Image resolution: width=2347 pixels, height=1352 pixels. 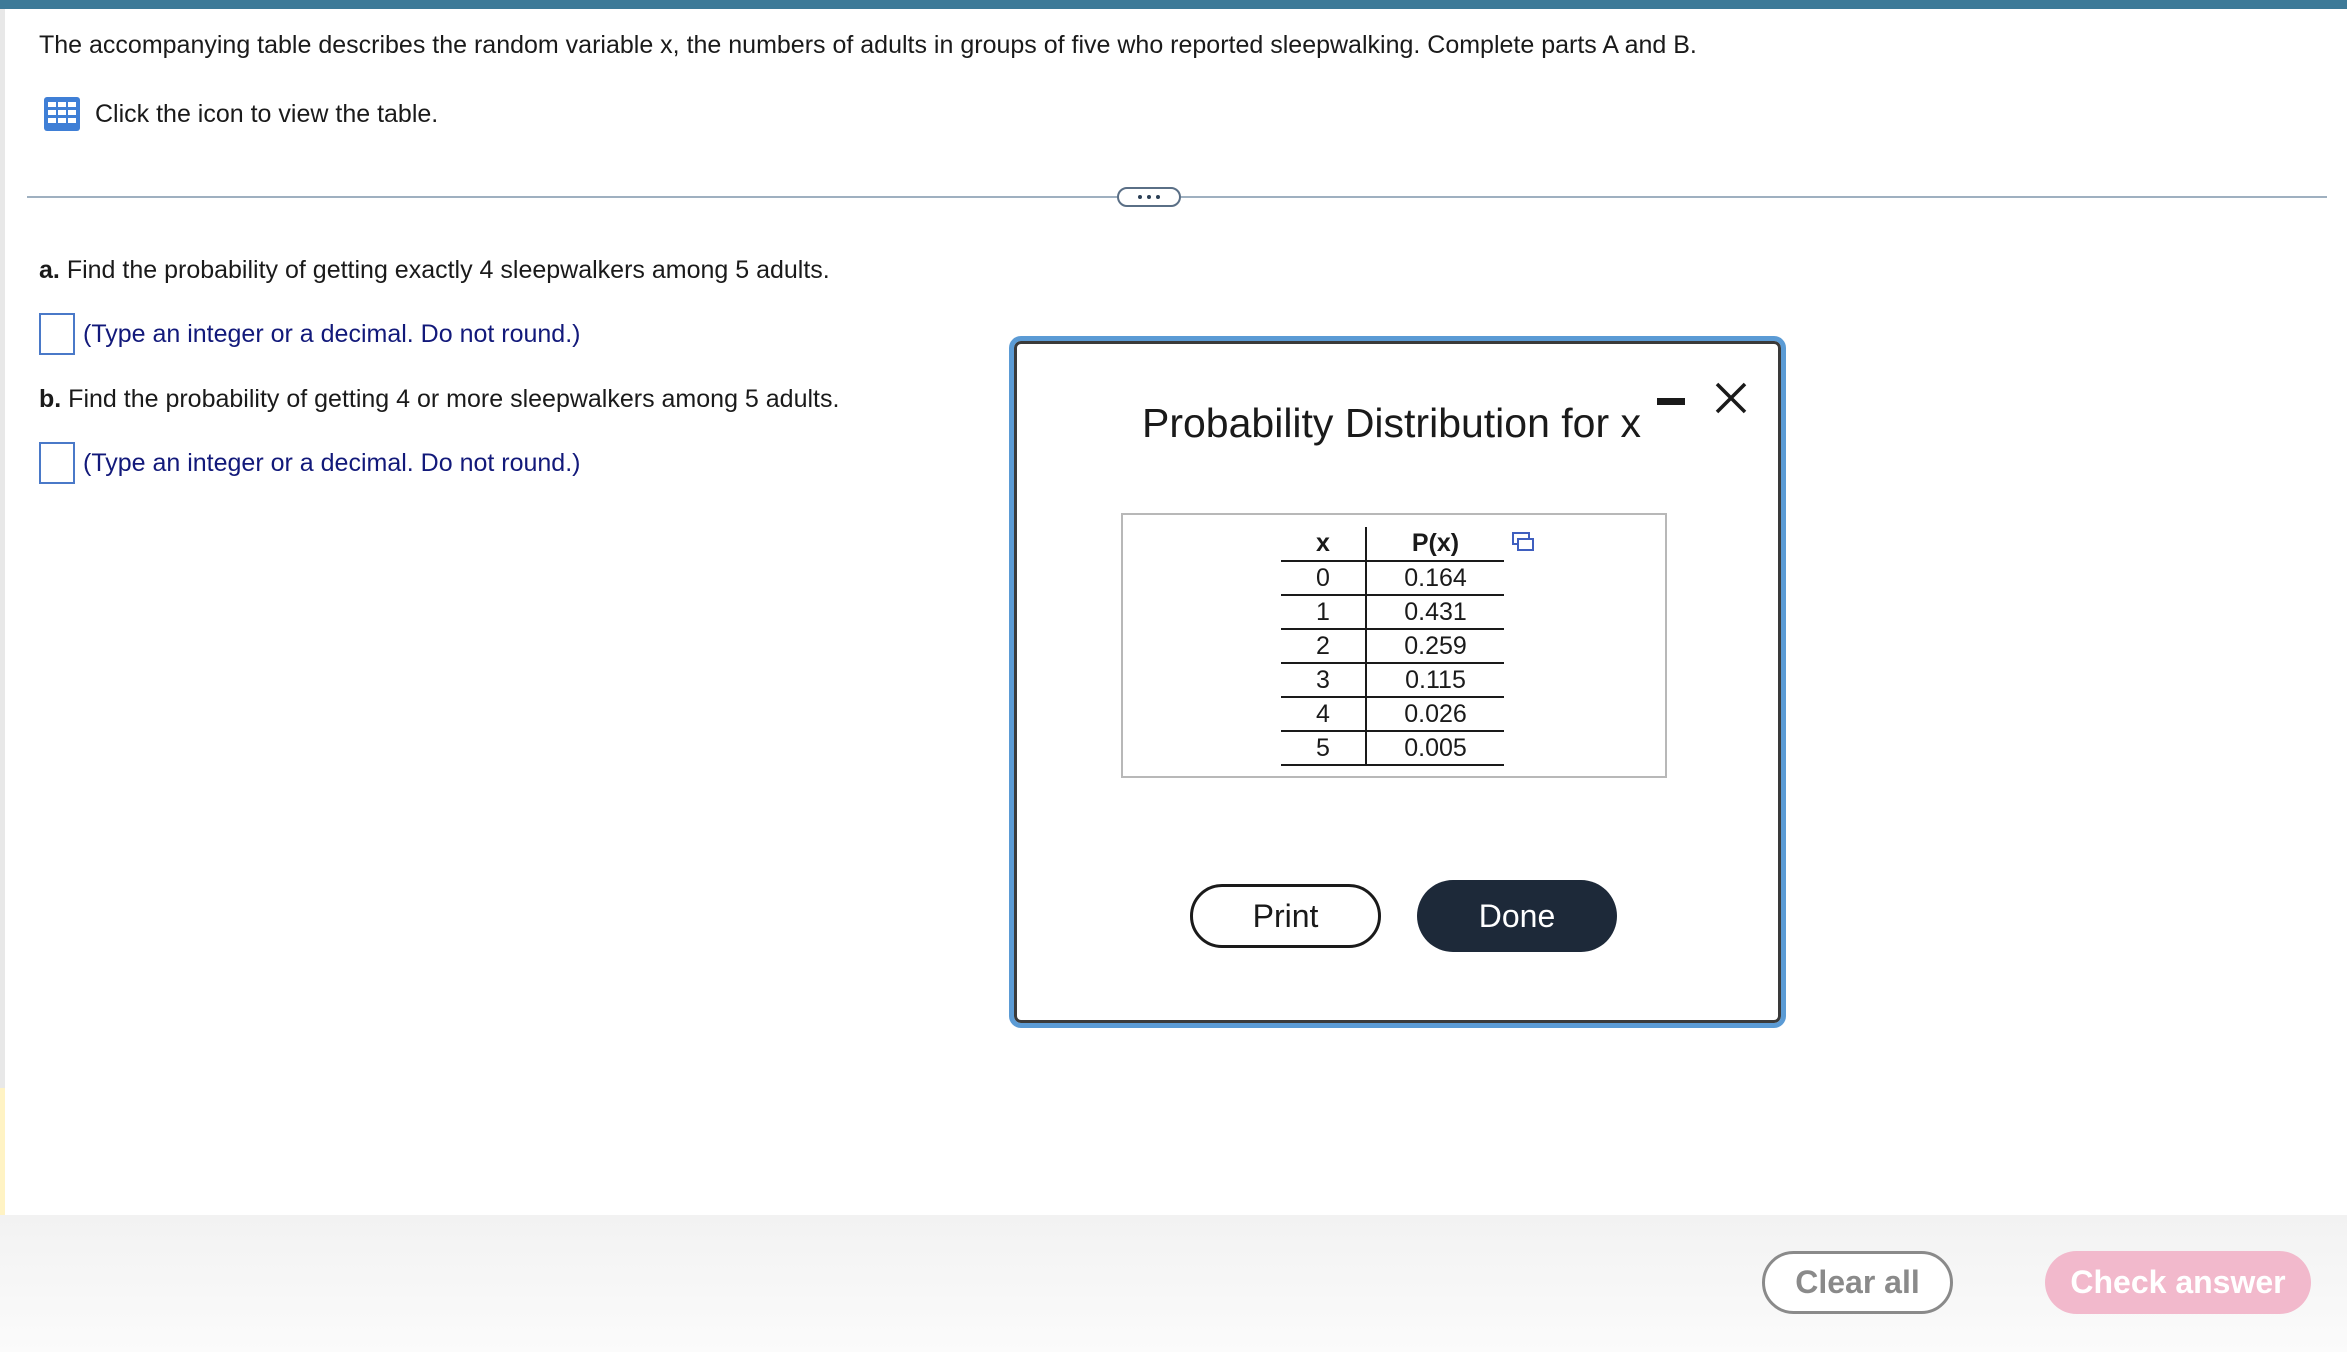 What do you see at coordinates (266, 114) in the screenshot?
I see `view-table-text: Click the icon to view the table.` at bounding box center [266, 114].